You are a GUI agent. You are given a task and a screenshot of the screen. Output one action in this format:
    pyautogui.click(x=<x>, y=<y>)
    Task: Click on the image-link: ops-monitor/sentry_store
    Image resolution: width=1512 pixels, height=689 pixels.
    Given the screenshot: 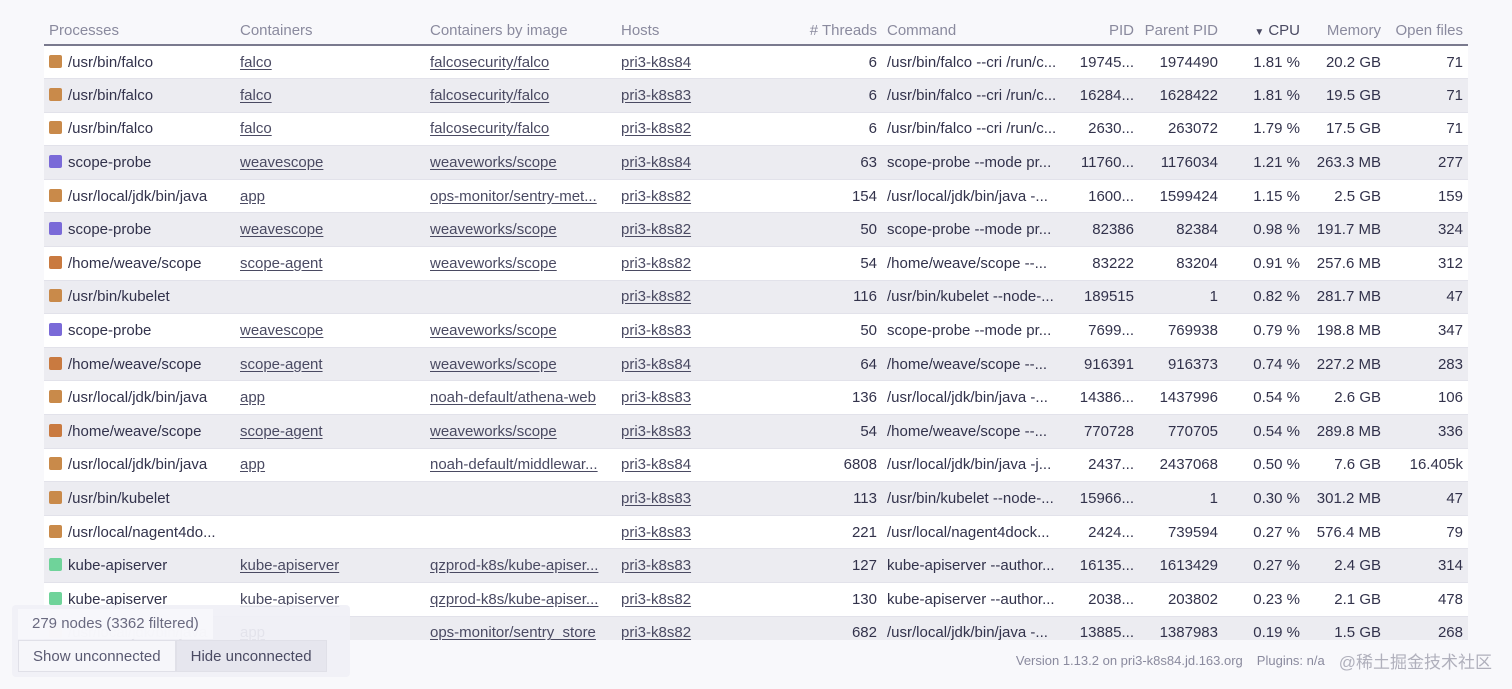 What is the action you would take?
    pyautogui.click(x=513, y=632)
    